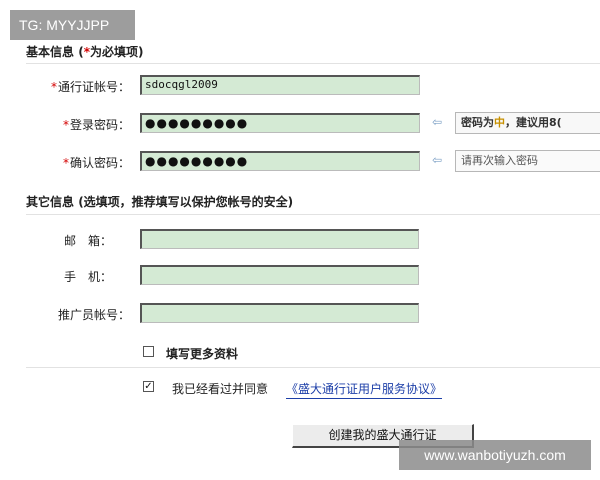  What do you see at coordinates (527, 161) in the screenshot?
I see `confirm-password-hint: 请再次输入密码` at bounding box center [527, 161].